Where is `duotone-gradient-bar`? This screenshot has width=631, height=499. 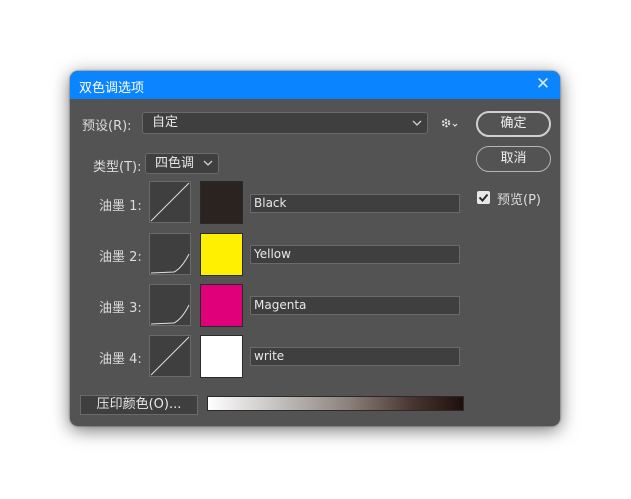 duotone-gradient-bar is located at coordinates (335, 403).